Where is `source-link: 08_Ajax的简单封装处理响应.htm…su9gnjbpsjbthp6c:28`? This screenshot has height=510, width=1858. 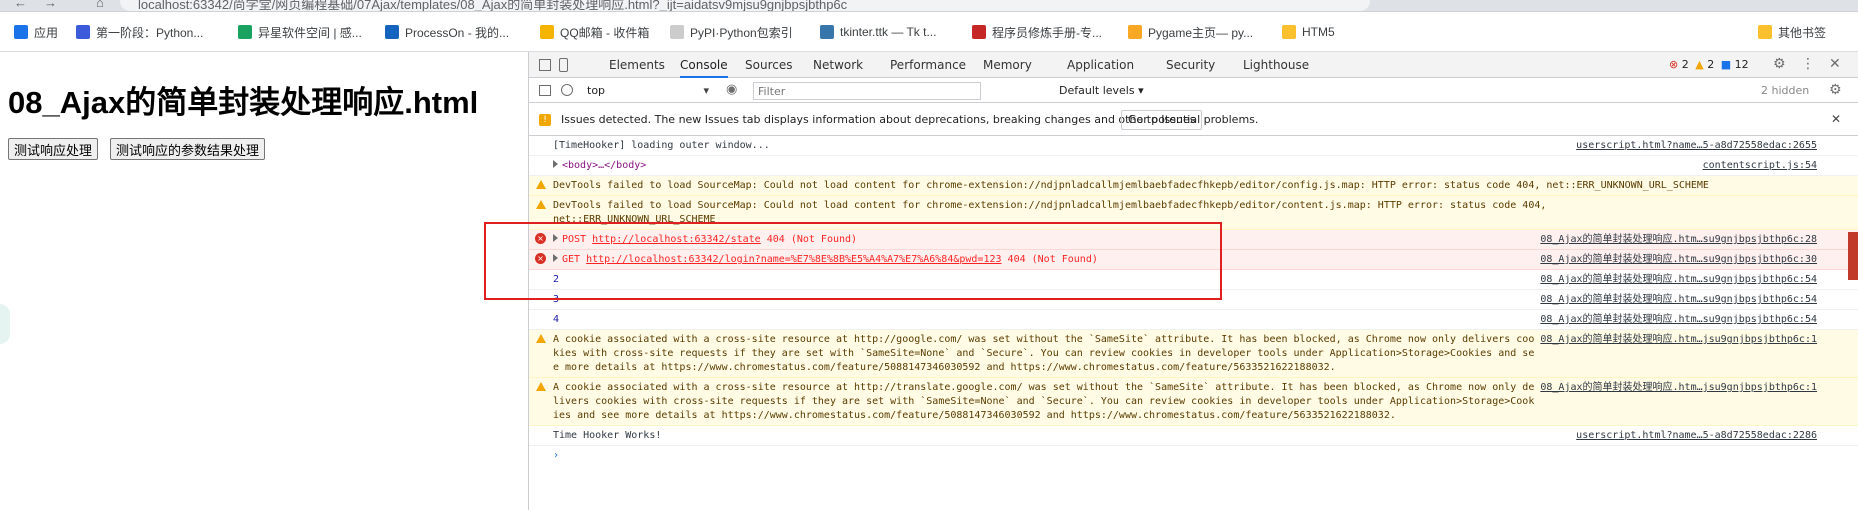
source-link: 08_Ajax的简单封装处理响应.htm…su9gnjbpsjbthp6c:28 is located at coordinates (1678, 240).